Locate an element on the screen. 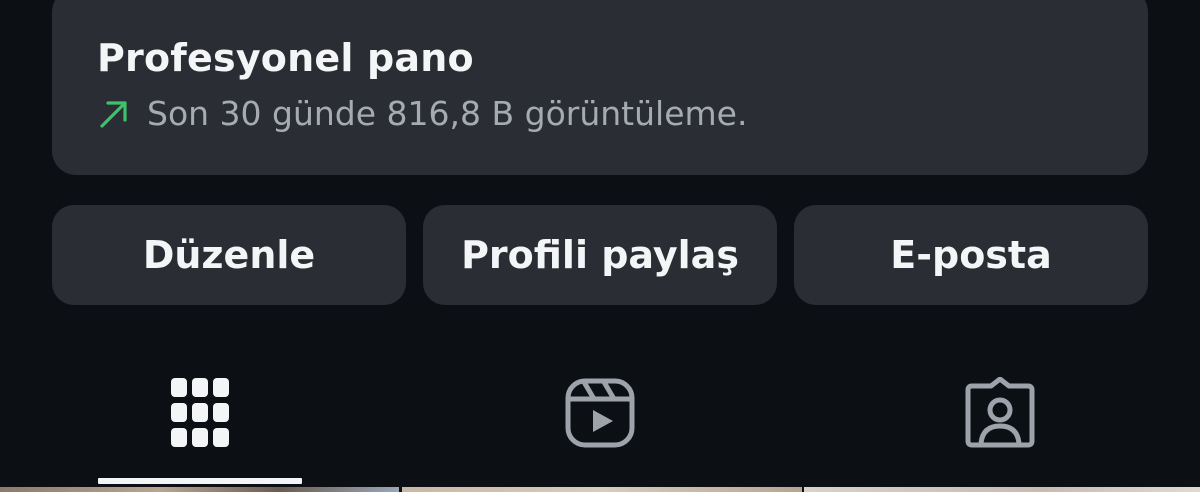 This screenshot has height=492, width=1200. share-profile-button: Profili paylaş is located at coordinates (600, 255).